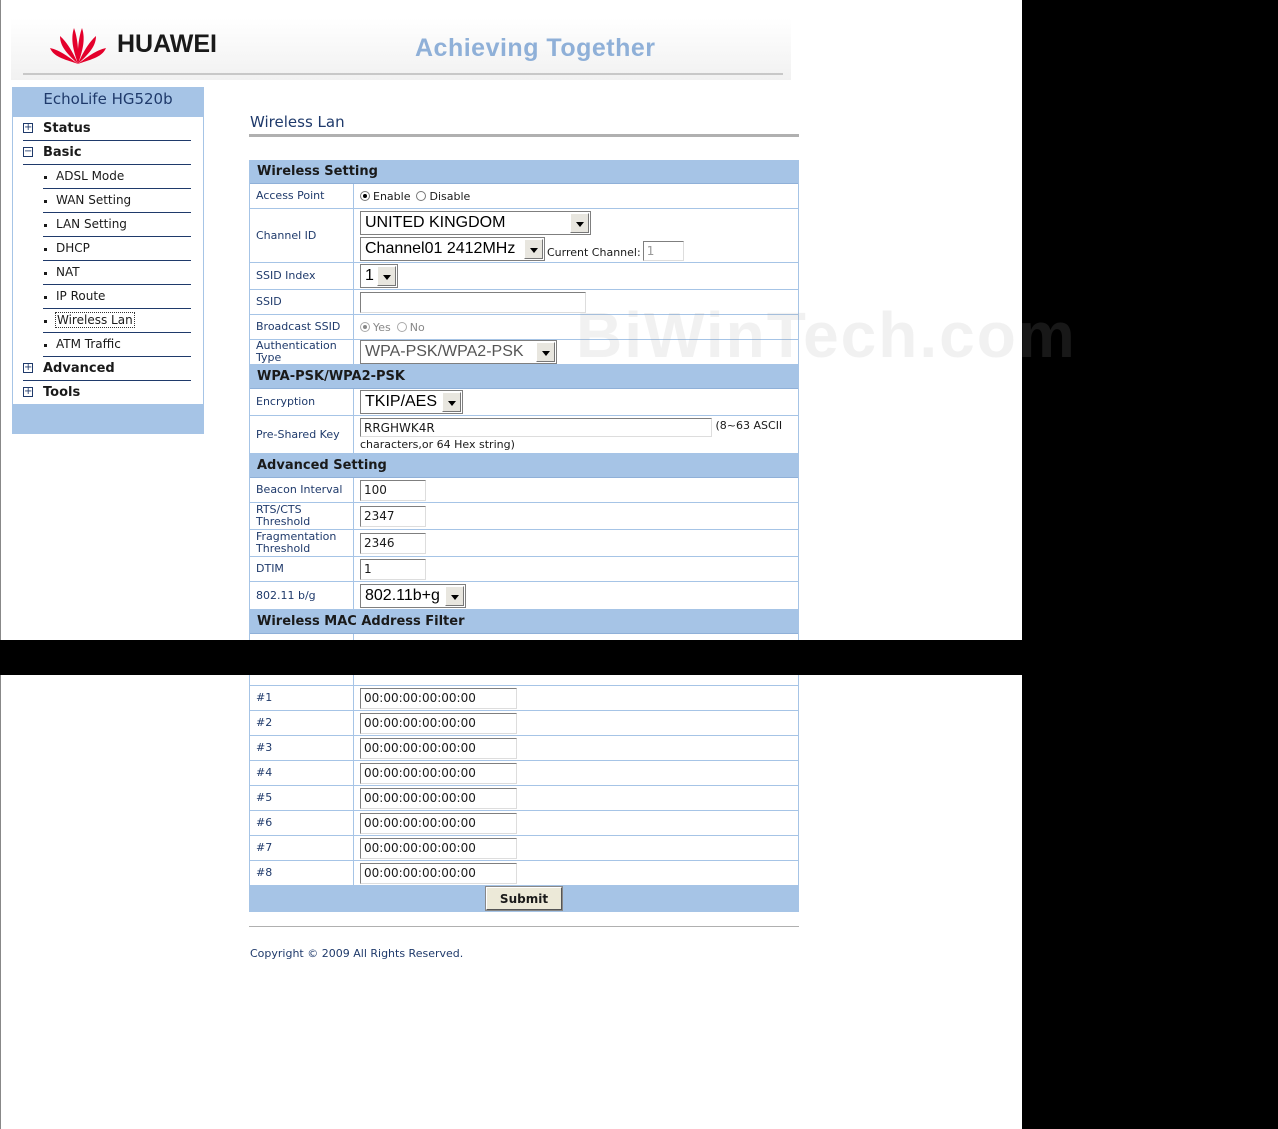 This screenshot has height=1129, width=1278. What do you see at coordinates (393, 490) in the screenshot?
I see `beacon-interval-input: 100` at bounding box center [393, 490].